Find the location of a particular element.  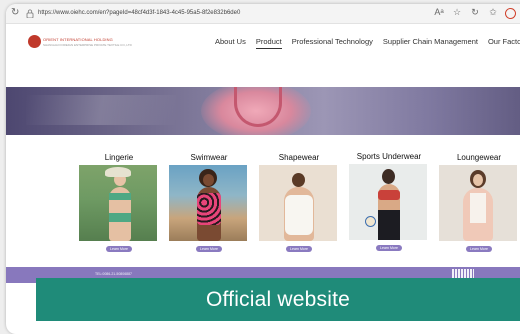

lock-icon is located at coordinates (30, 13).